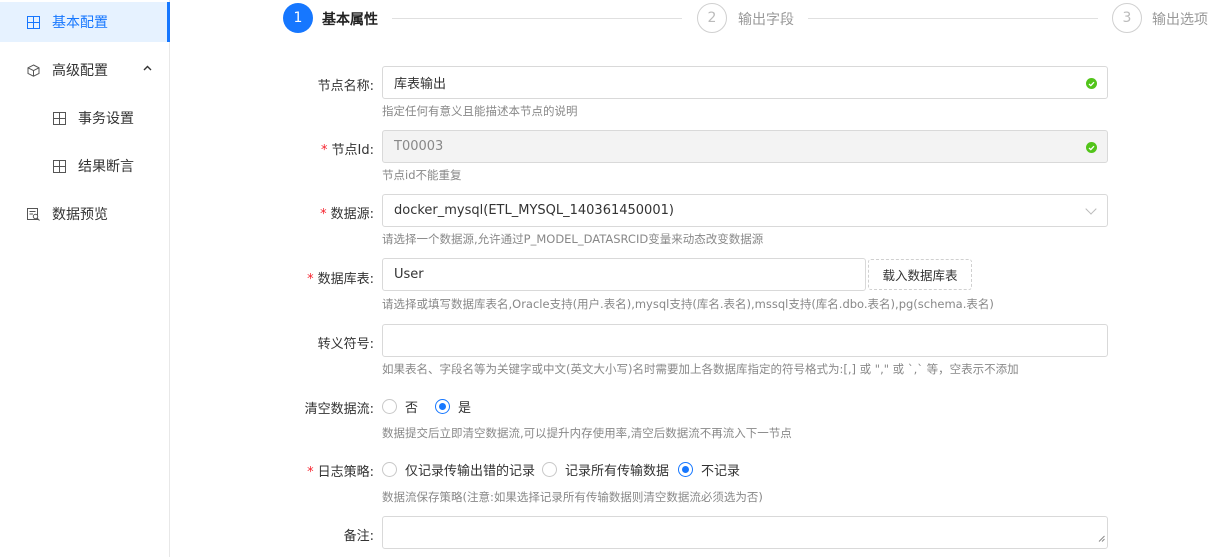  I want to click on db-table-label: * 数据库表:, so click(340, 279).